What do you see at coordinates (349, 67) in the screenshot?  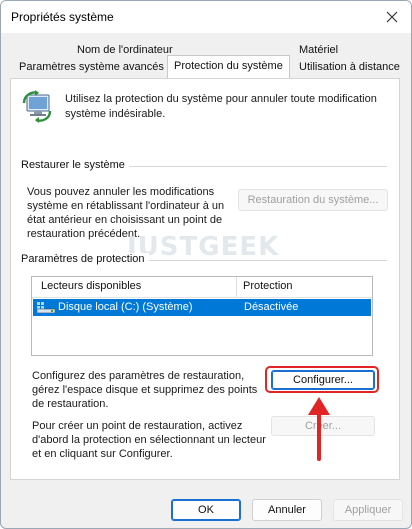 I see `tab-remote: Utilisation à distance` at bounding box center [349, 67].